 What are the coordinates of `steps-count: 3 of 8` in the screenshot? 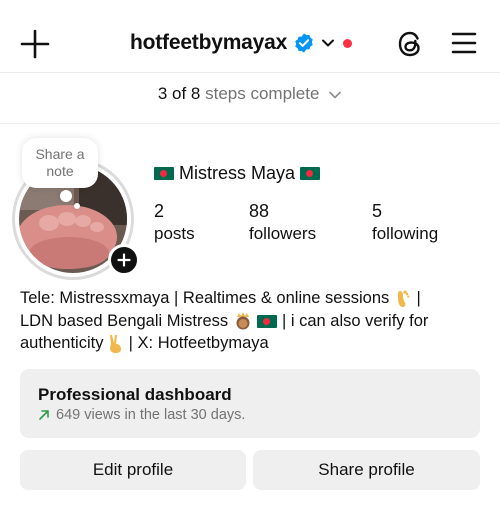 It's located at (179, 93).